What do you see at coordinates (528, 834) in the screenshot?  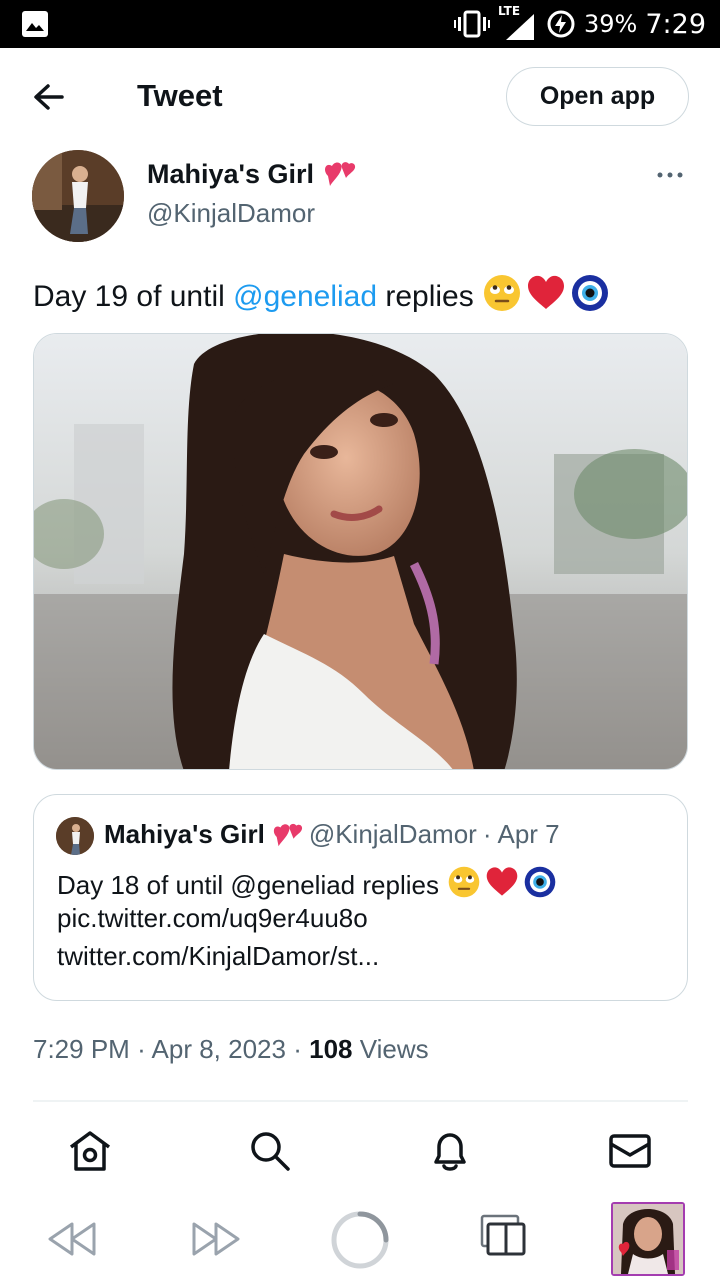 I see `quoted-date: Apr 7` at bounding box center [528, 834].